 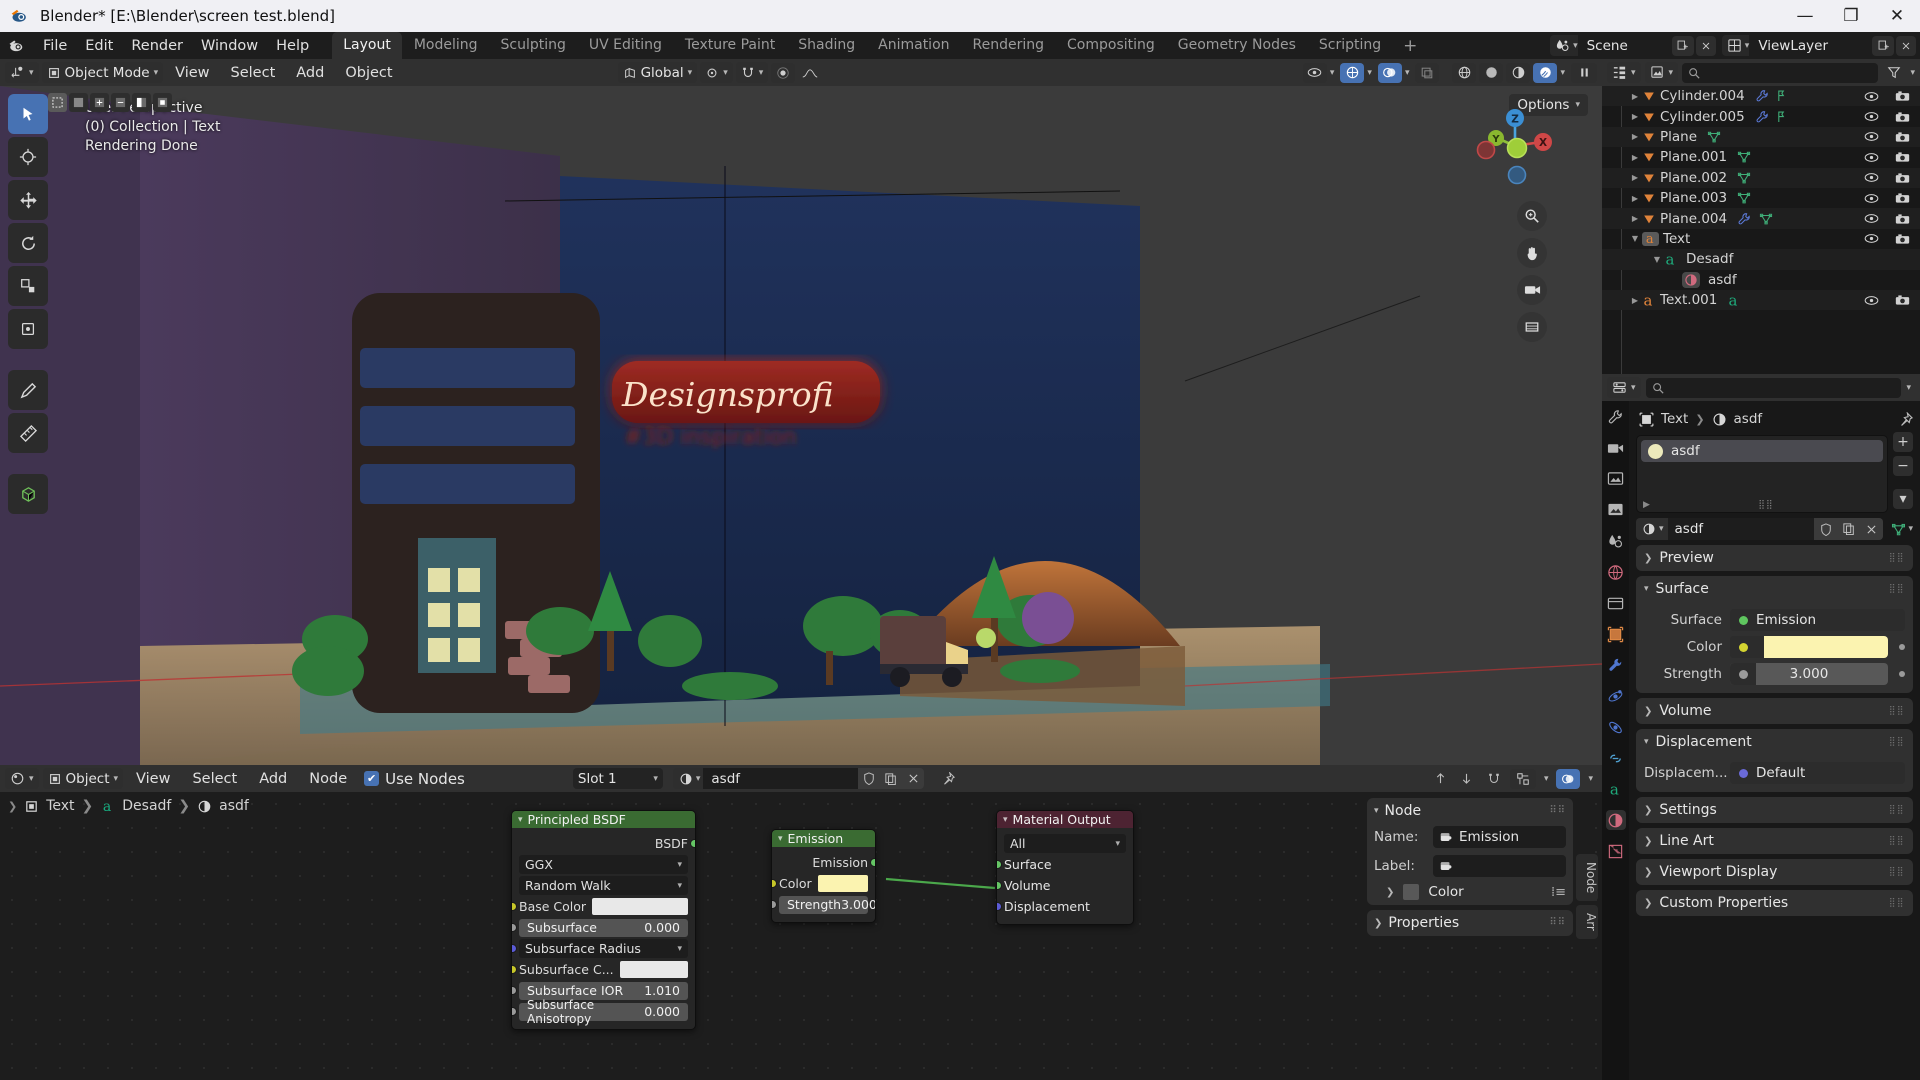 What do you see at coordinates (1652, 529) in the screenshot?
I see `material-browse-icon: ▾` at bounding box center [1652, 529].